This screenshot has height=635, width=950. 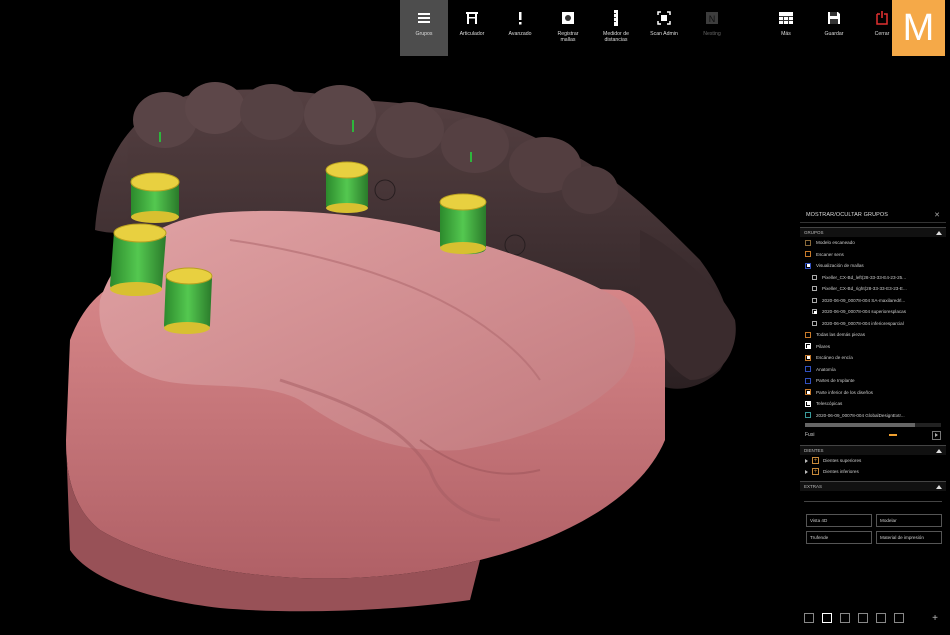 What do you see at coordinates (814, 450) in the screenshot?
I see `teeth-section-label: DIENTES` at bounding box center [814, 450].